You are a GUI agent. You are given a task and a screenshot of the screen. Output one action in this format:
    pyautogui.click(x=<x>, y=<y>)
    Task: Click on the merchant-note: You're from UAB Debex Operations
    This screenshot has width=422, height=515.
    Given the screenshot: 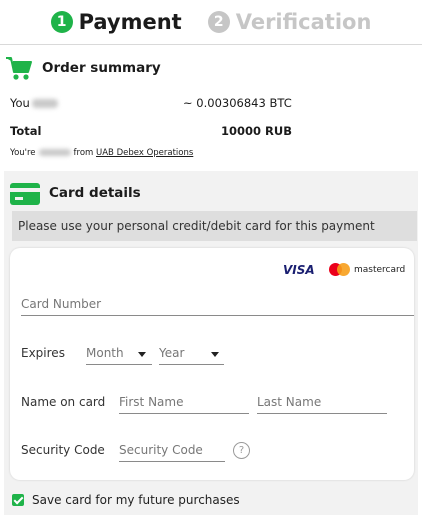 What is the action you would take?
    pyautogui.click(x=101, y=153)
    